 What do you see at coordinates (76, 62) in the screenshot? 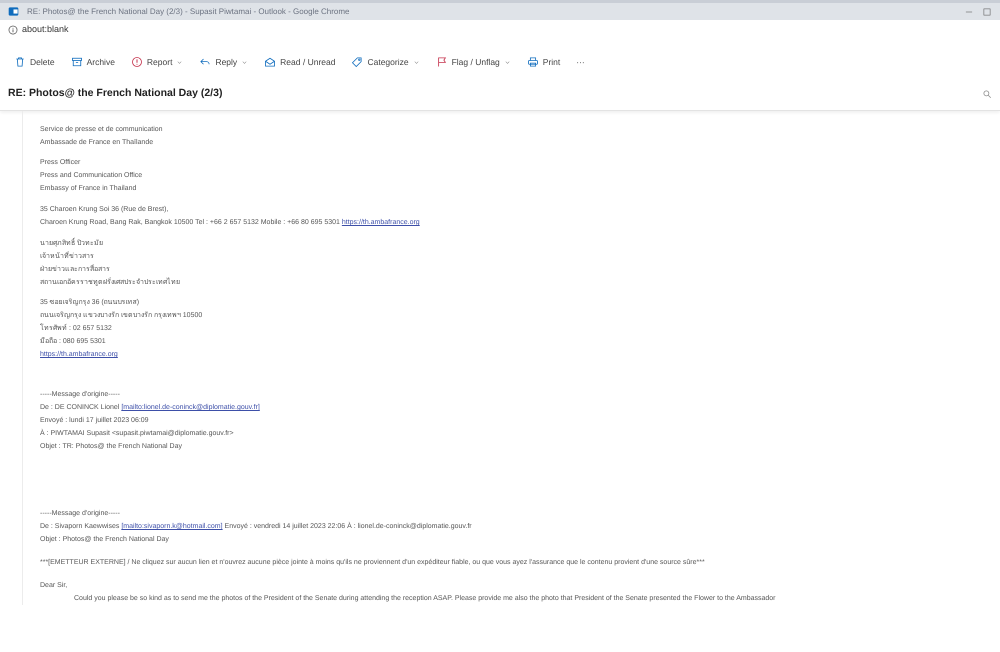
I see `archive-box-icon` at bounding box center [76, 62].